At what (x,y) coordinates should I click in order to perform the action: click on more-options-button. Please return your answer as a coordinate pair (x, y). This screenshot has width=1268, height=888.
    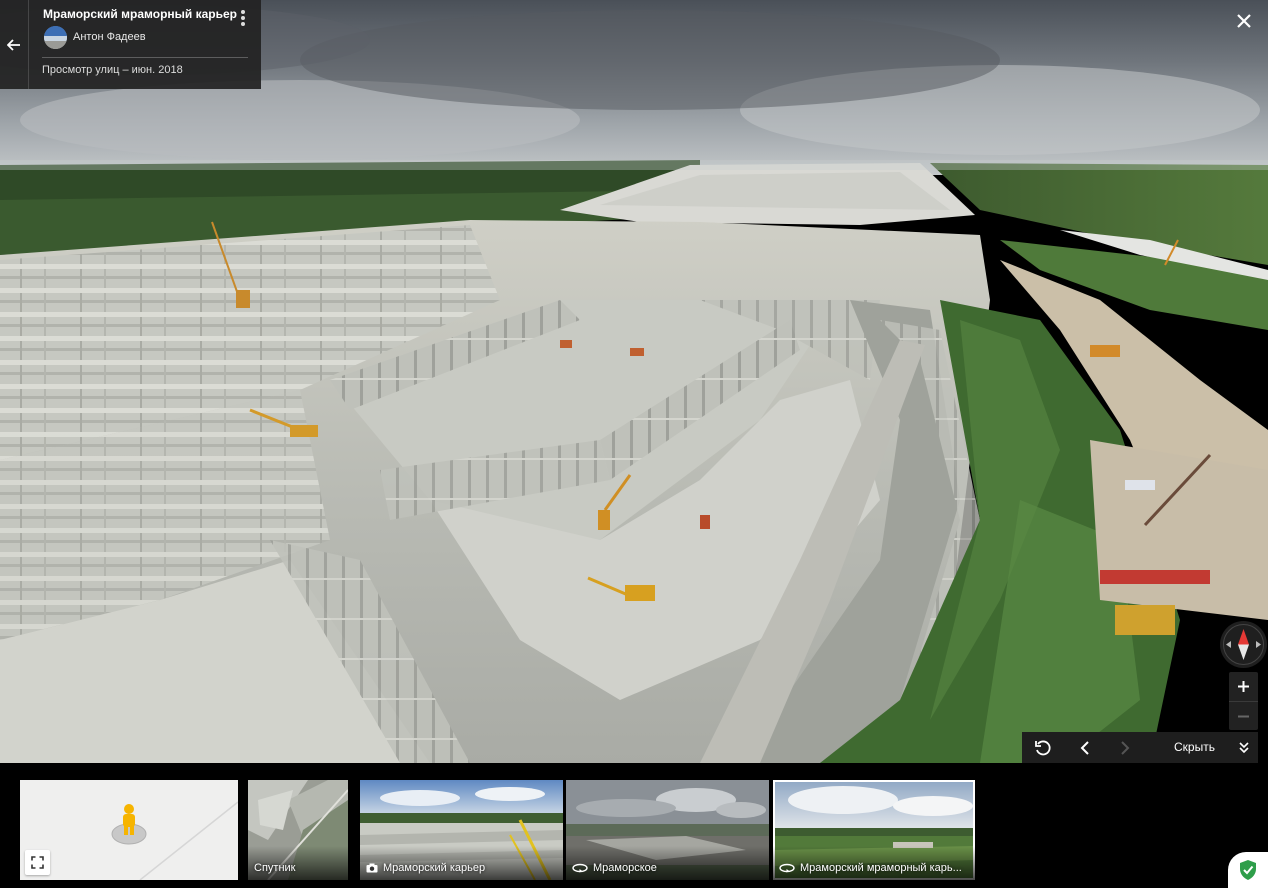
    Looking at the image, I should click on (243, 18).